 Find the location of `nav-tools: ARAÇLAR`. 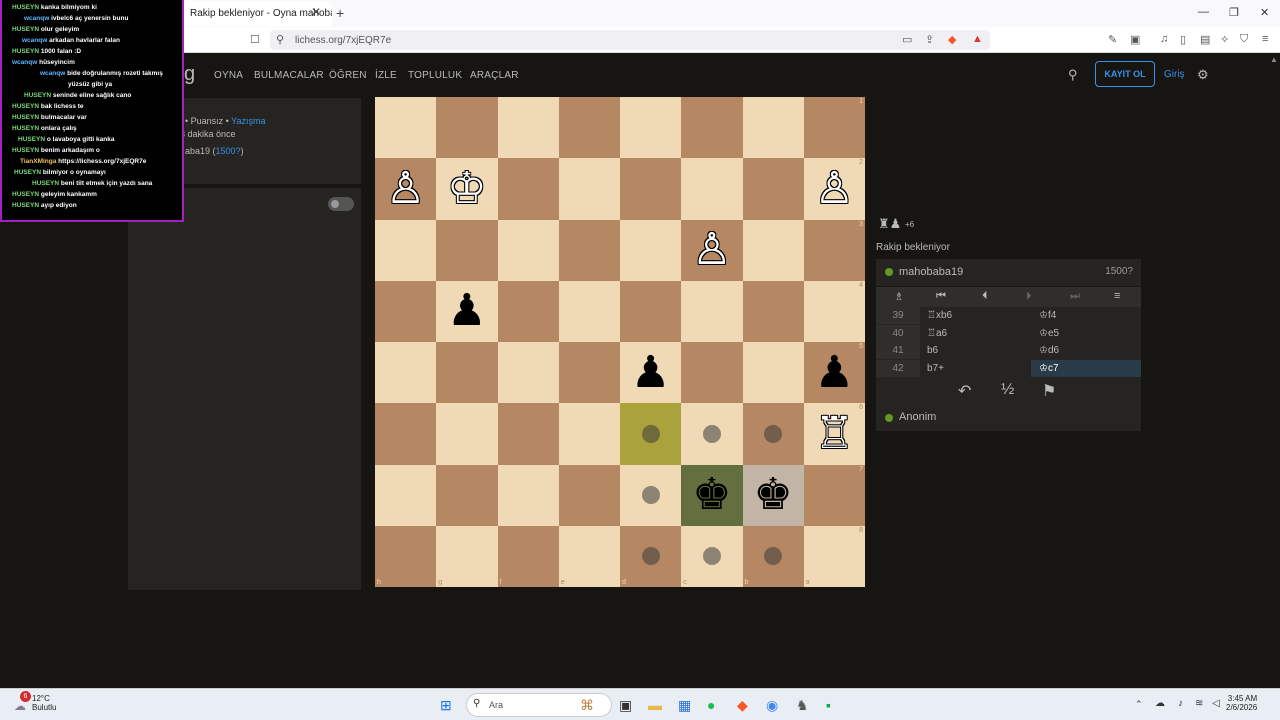

nav-tools: ARAÇLAR is located at coordinates (494, 75).